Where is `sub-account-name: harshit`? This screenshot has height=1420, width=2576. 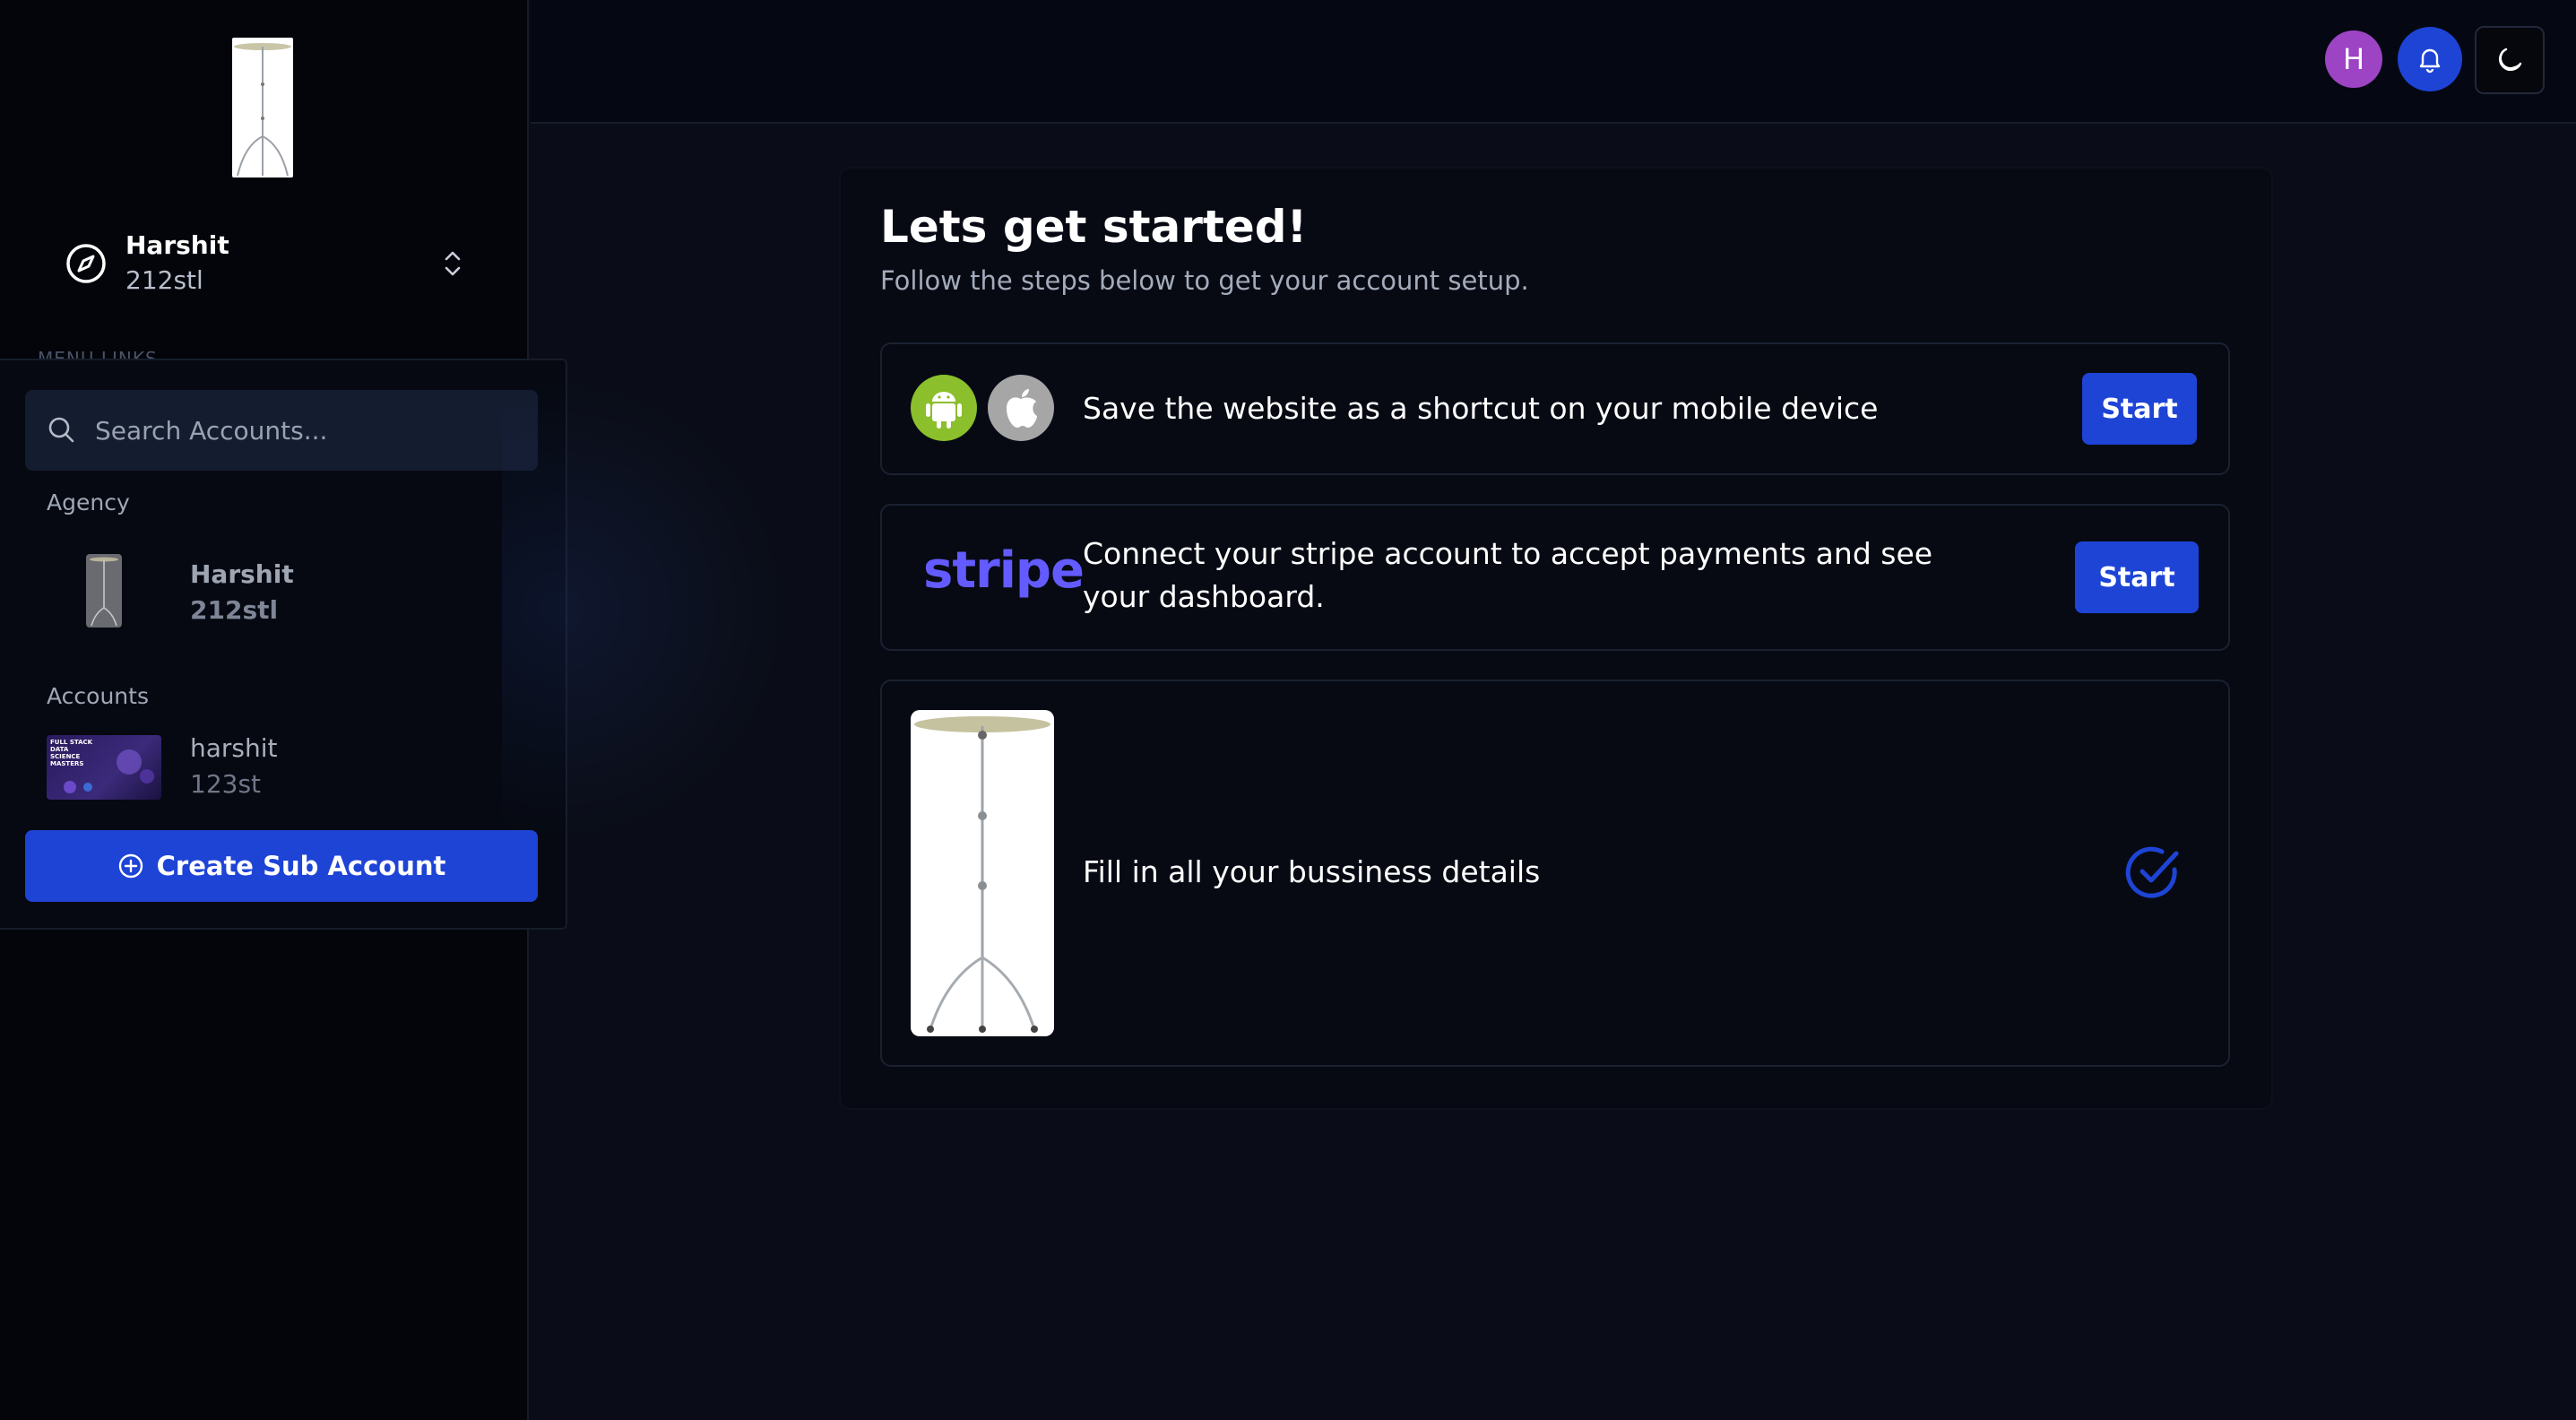
sub-account-name: harshit is located at coordinates (234, 748).